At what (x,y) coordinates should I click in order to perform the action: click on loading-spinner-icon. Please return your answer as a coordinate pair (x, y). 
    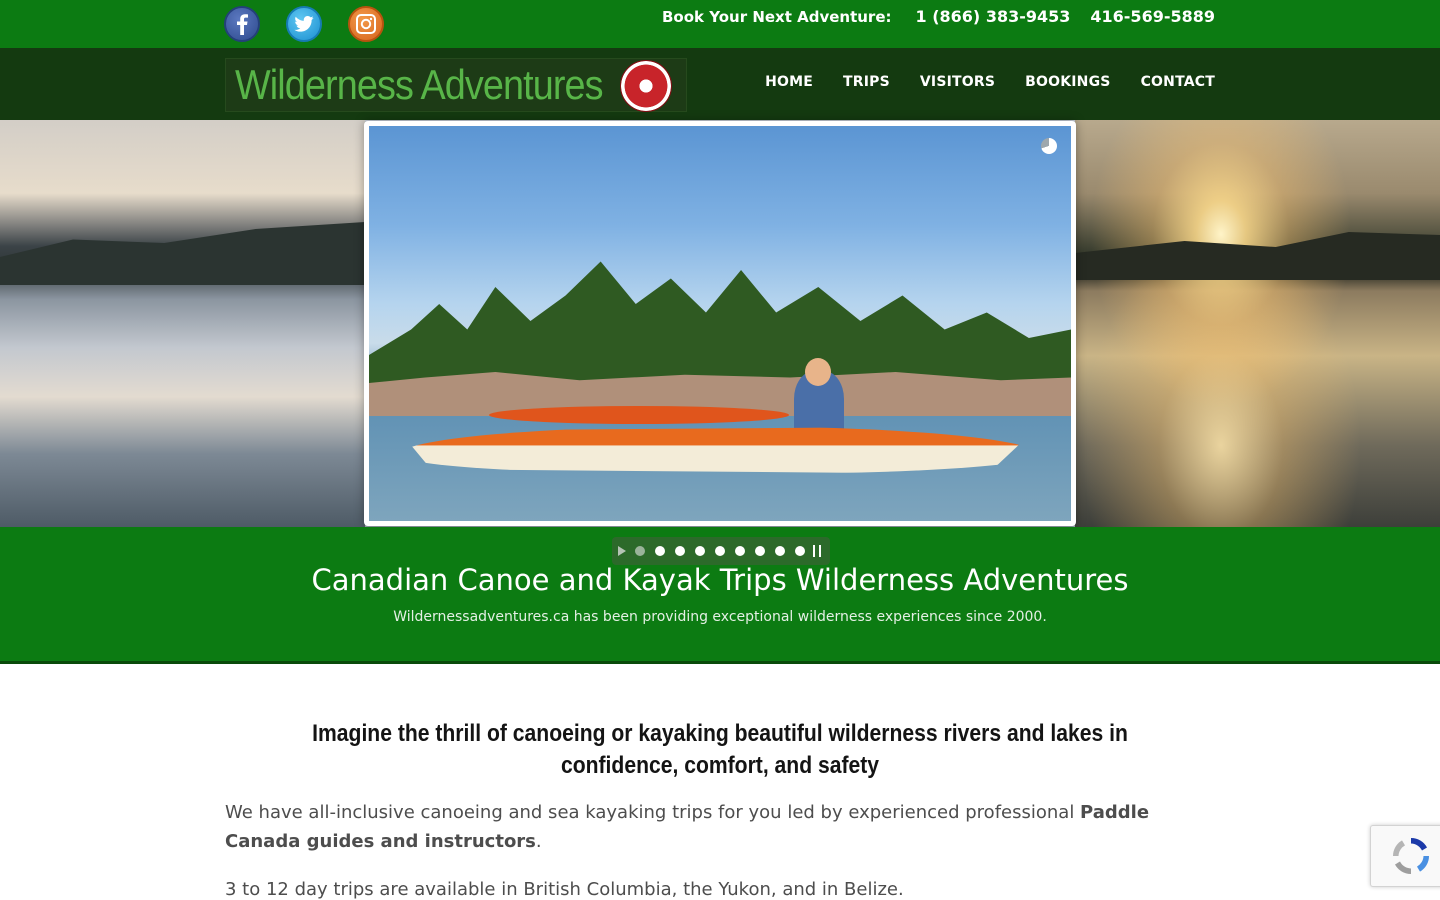
    Looking at the image, I should click on (1049, 146).